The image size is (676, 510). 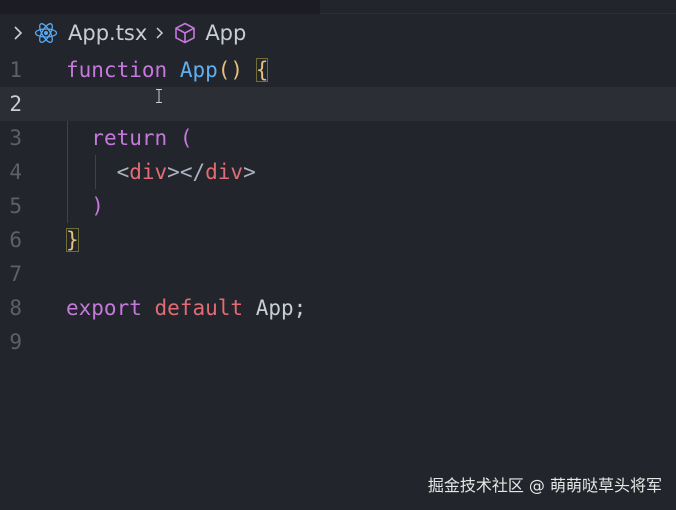 I want to click on code-text: }, so click(x=72, y=240).